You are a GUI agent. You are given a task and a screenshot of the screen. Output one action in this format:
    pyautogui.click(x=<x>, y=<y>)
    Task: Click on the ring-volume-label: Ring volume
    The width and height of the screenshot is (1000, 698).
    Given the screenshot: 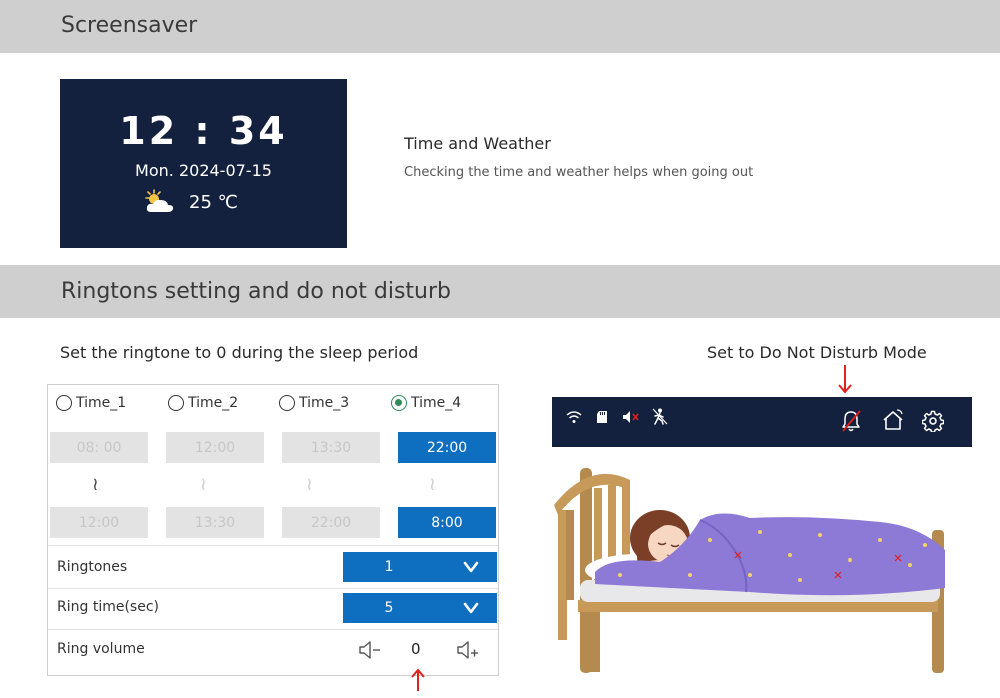 What is the action you would take?
    pyautogui.click(x=101, y=649)
    